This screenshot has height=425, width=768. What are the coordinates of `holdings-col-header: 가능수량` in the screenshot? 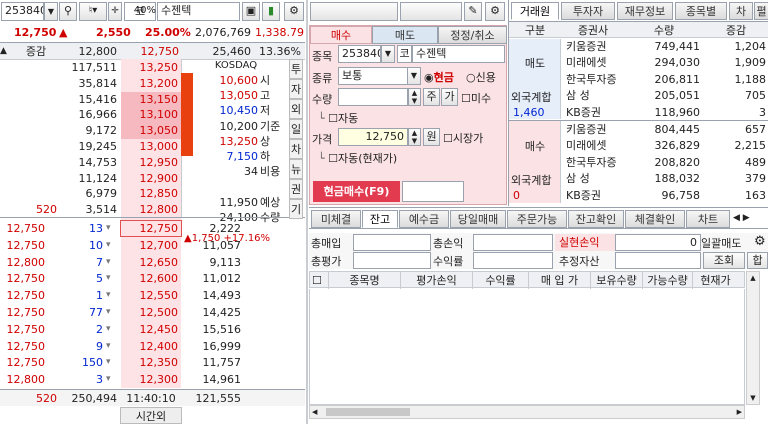 It's located at (667, 280).